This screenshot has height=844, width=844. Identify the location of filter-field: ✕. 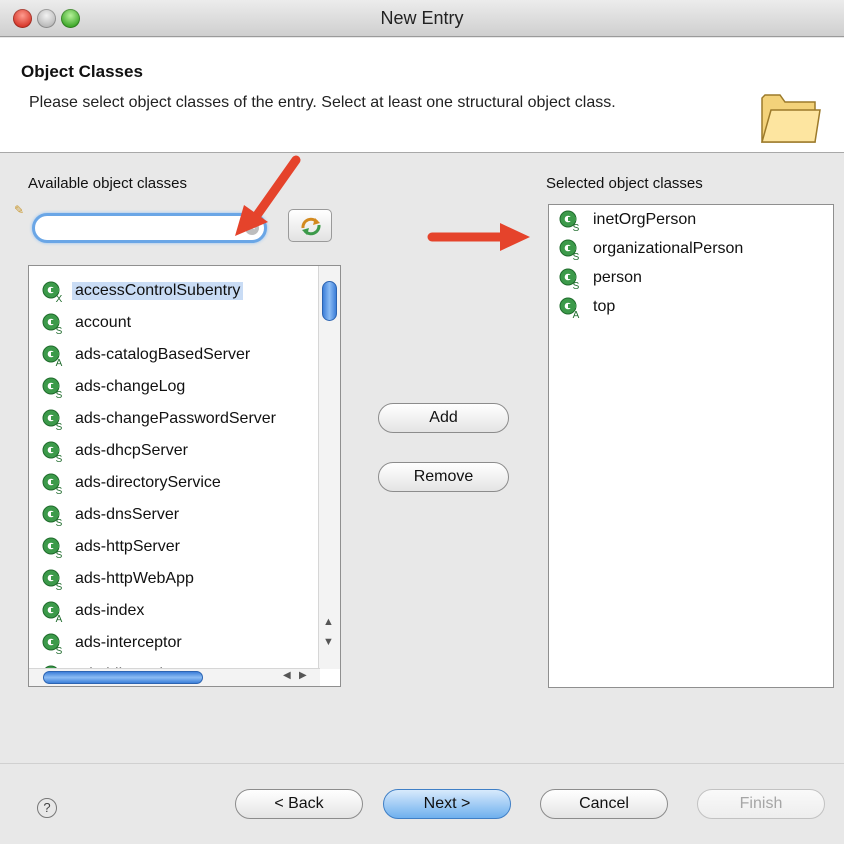
(149, 228).